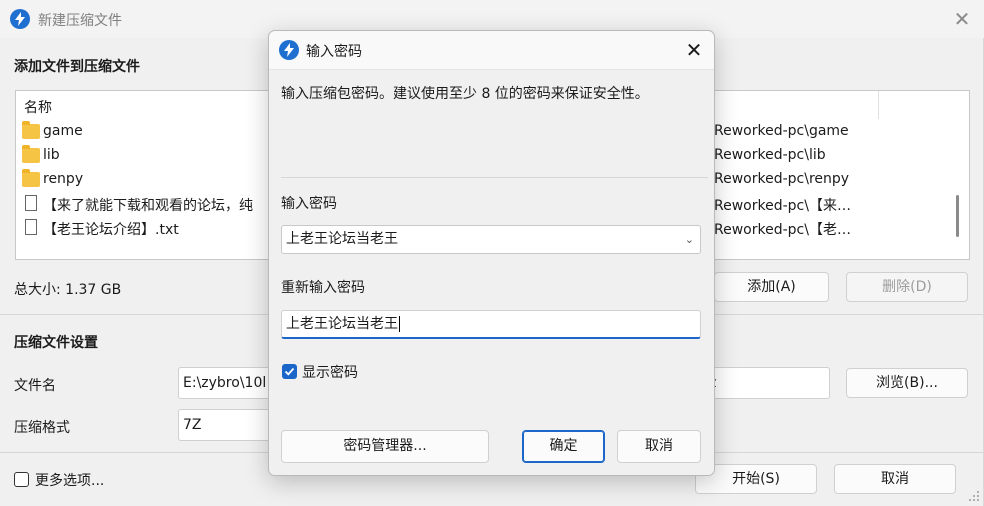 Image resolution: width=984 pixels, height=506 pixels. I want to click on dialog-app-icon, so click(289, 50).